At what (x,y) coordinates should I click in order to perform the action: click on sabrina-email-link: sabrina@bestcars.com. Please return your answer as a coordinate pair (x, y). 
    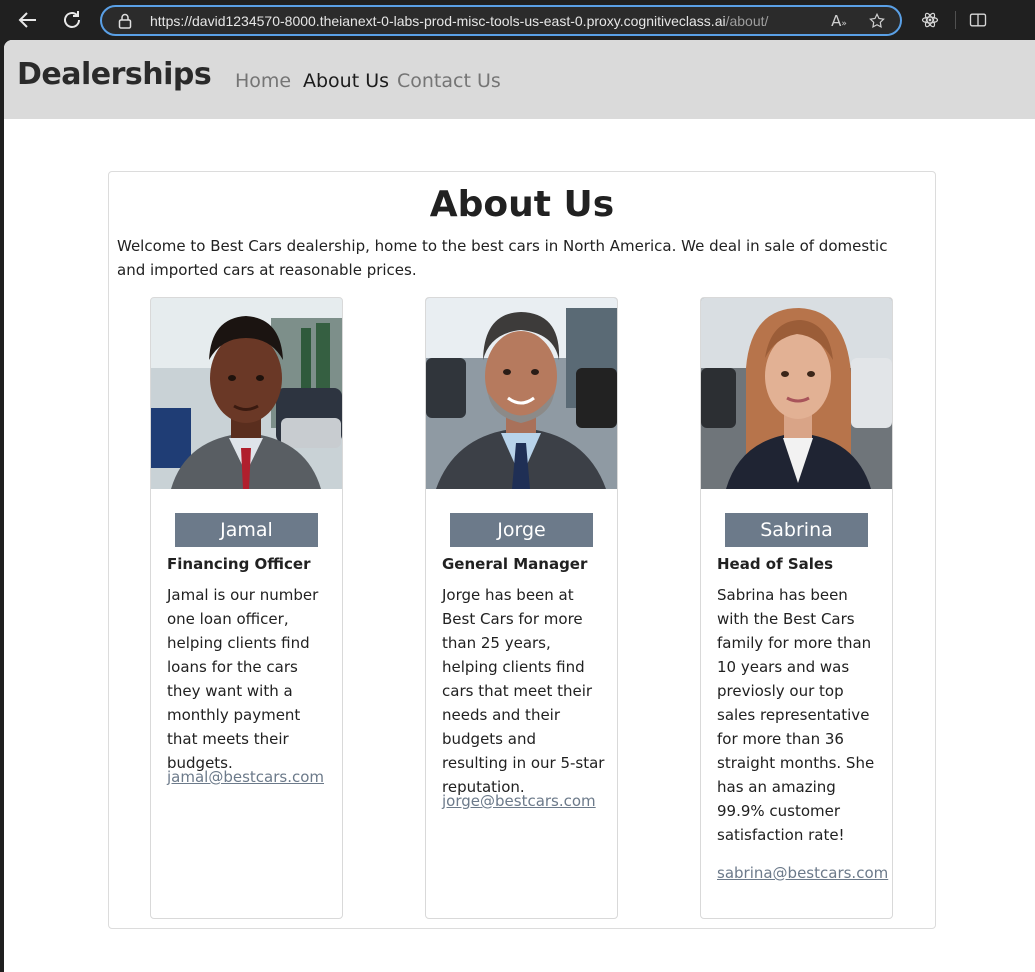
    Looking at the image, I should click on (802, 873).